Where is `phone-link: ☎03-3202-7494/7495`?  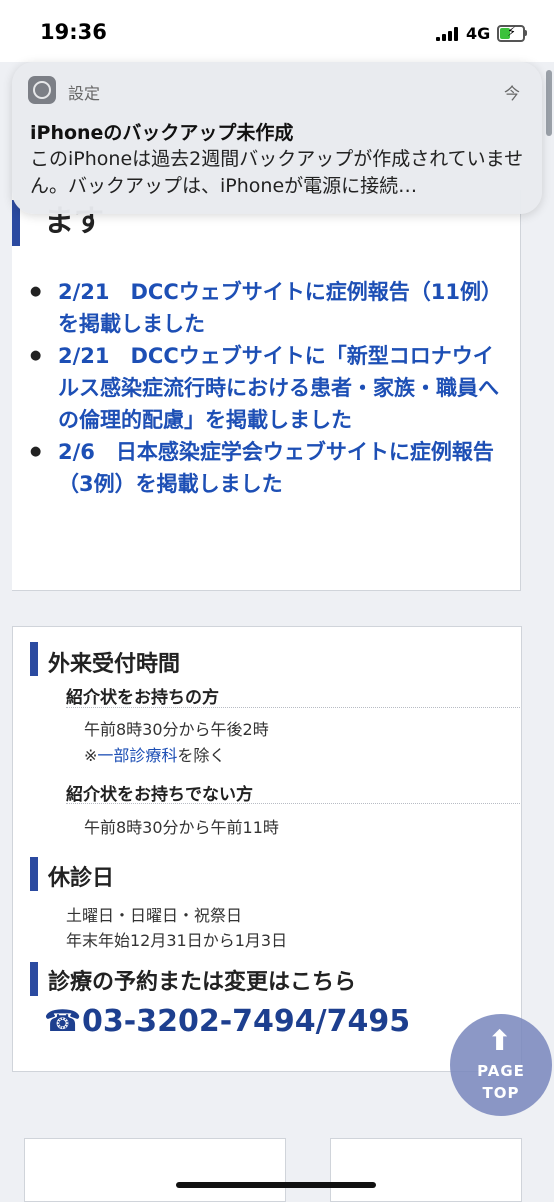
phone-link: ☎03-3202-7494/7495 is located at coordinates (227, 1021).